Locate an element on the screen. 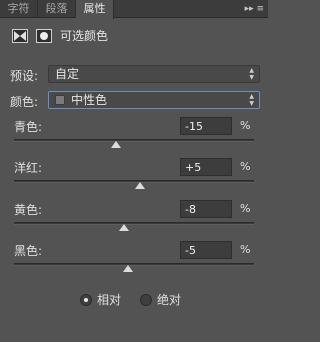  radio-relative: 相对 is located at coordinates (105, 300).